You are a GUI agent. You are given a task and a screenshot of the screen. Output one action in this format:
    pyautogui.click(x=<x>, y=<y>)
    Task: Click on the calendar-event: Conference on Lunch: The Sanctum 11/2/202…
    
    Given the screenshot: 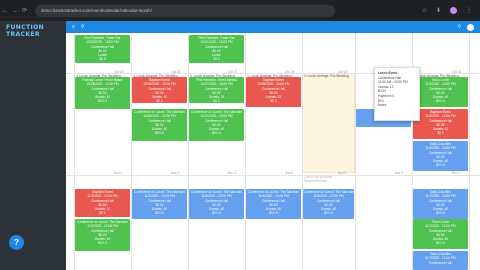 What is the action you would take?
    pyautogui.click(x=159, y=204)
    